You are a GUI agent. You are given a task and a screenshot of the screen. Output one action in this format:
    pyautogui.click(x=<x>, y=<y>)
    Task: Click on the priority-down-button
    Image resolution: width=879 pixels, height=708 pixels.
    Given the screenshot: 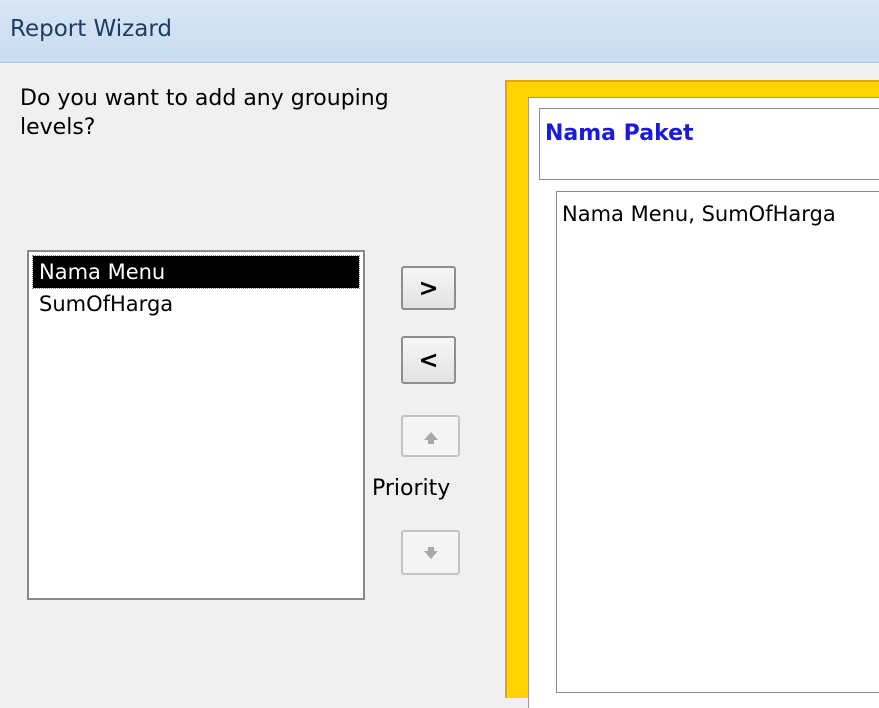 What is the action you would take?
    pyautogui.click(x=430, y=552)
    